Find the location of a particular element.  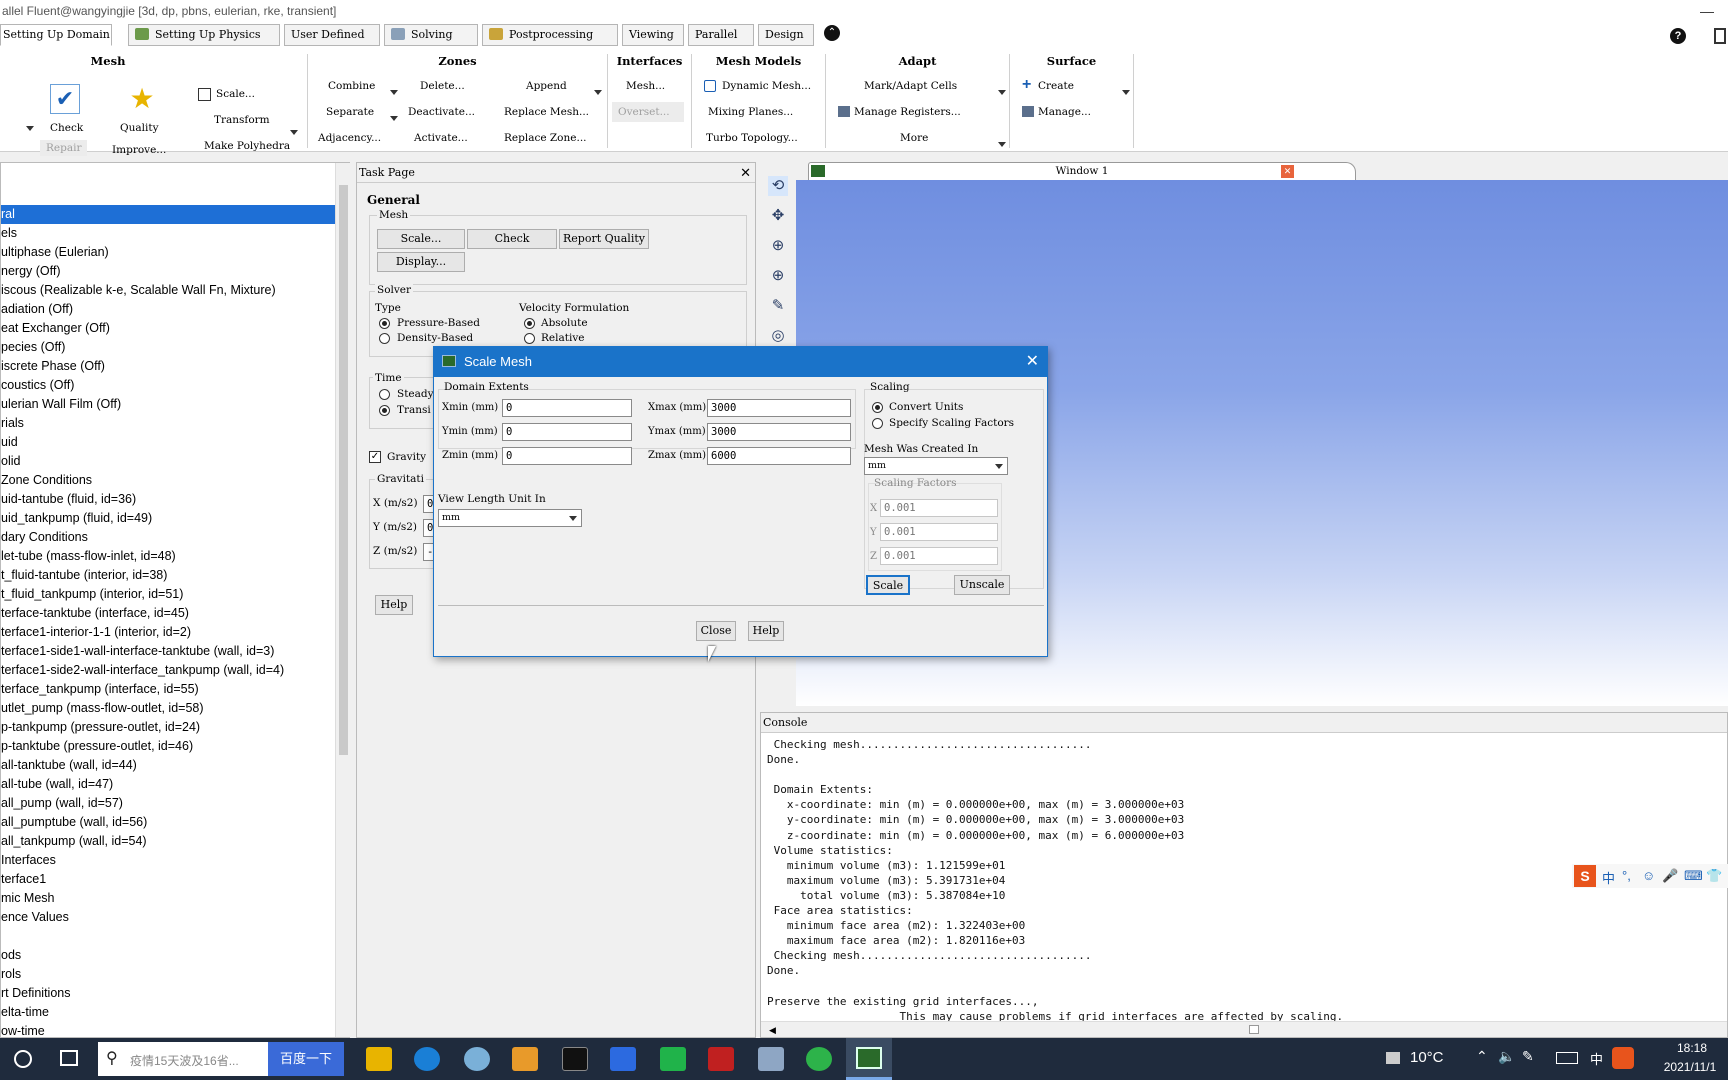

tree-item: eat Exchanger (Off) is located at coordinates (55, 328).